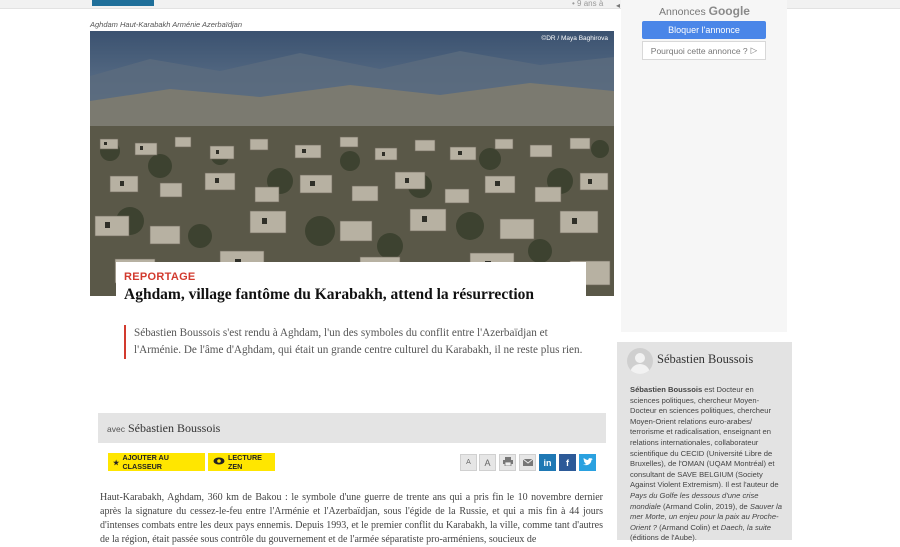 Image resolution: width=900 pixels, height=547 pixels. I want to click on zen-reading-button: LECTURE ZEN, so click(241, 462).